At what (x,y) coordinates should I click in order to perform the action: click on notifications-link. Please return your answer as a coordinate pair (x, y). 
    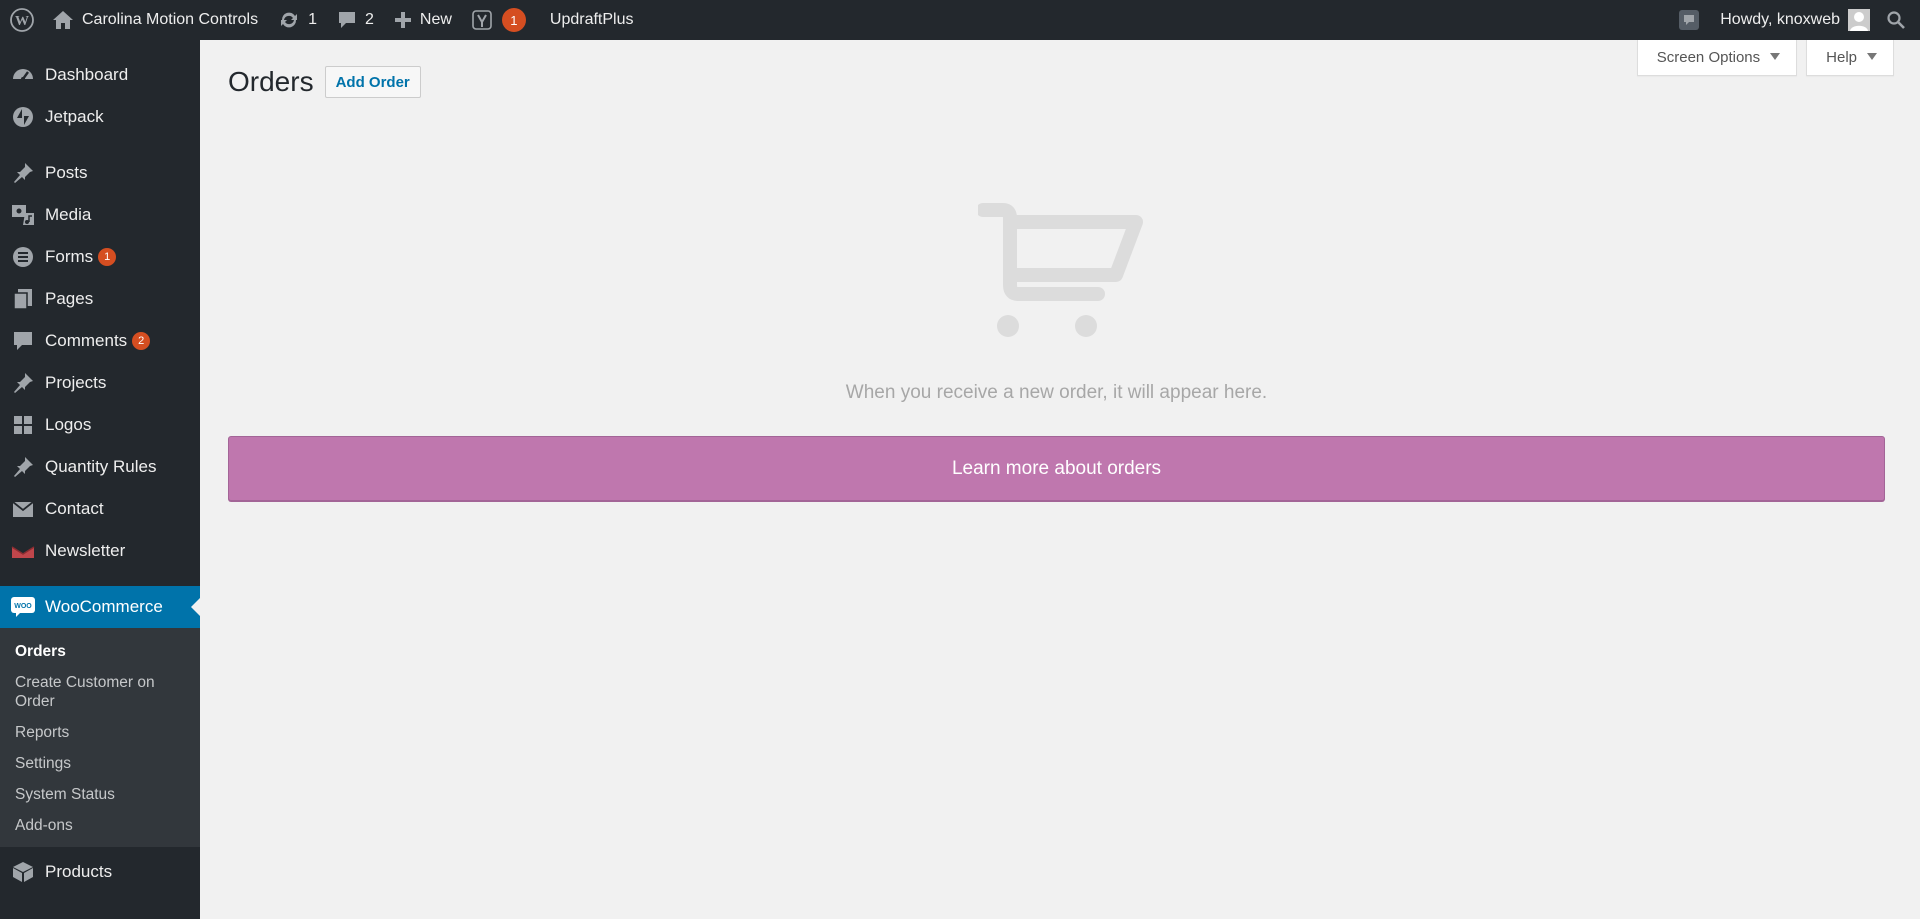
    Looking at the image, I should click on (1689, 20).